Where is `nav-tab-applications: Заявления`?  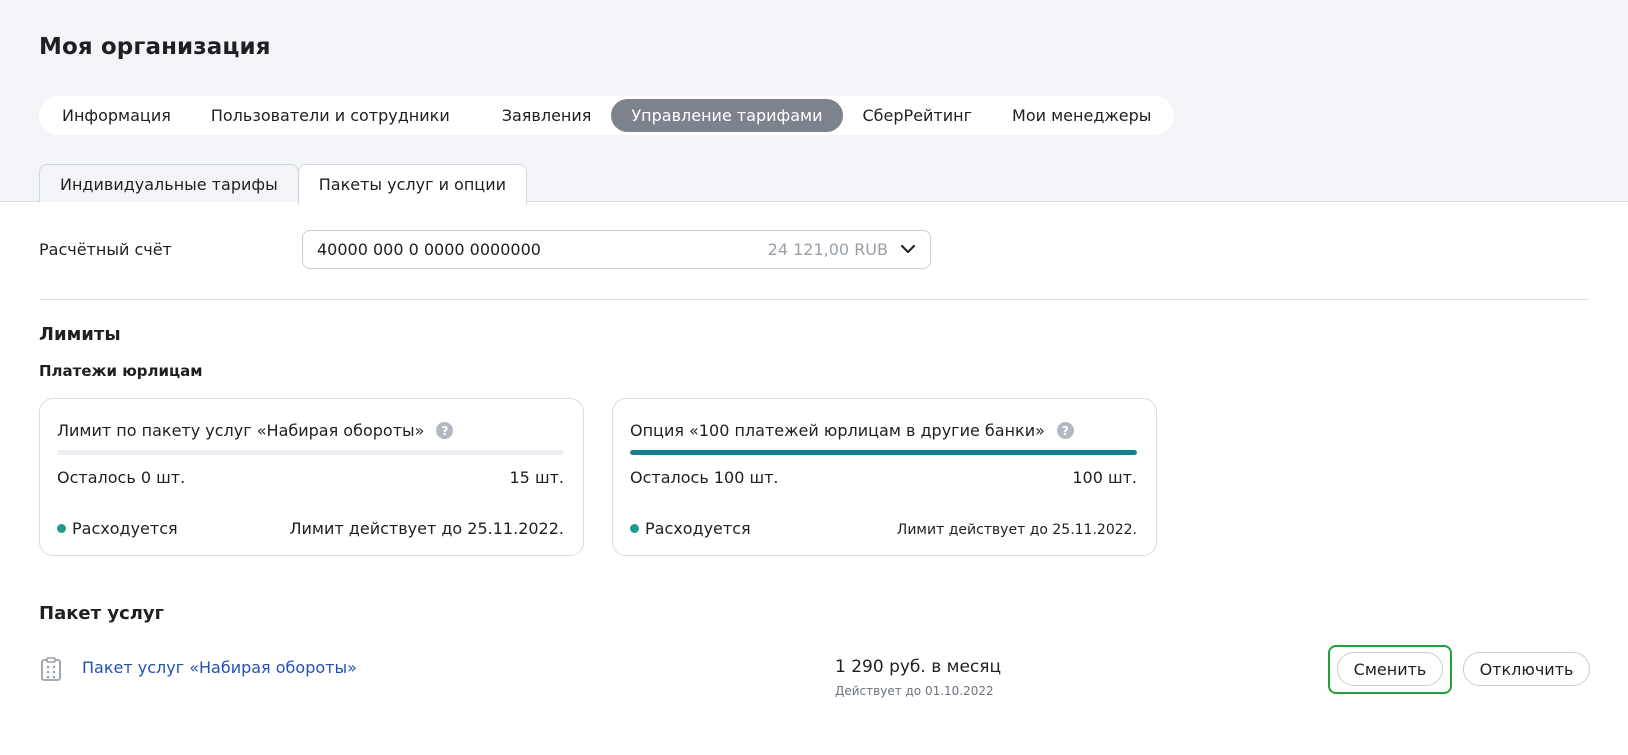 nav-tab-applications: Заявления is located at coordinates (547, 115).